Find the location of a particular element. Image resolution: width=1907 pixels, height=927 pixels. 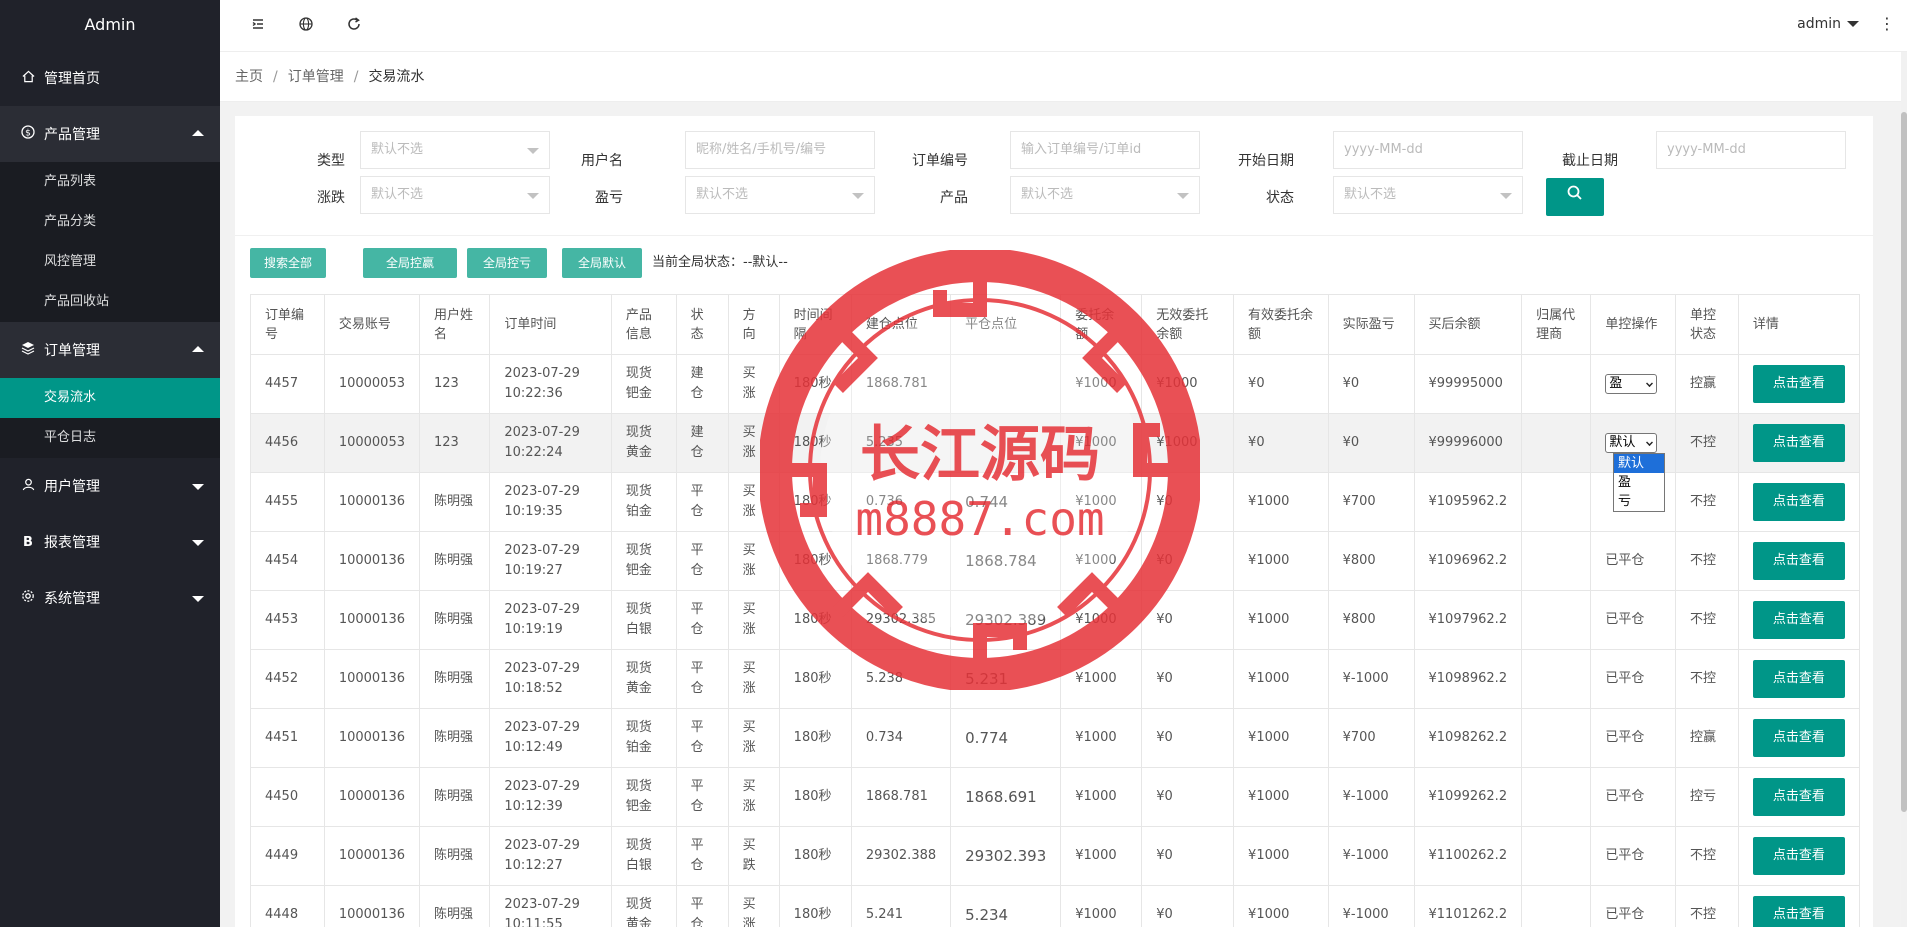

cell-detail: 点击查看 is located at coordinates (1799, 738).